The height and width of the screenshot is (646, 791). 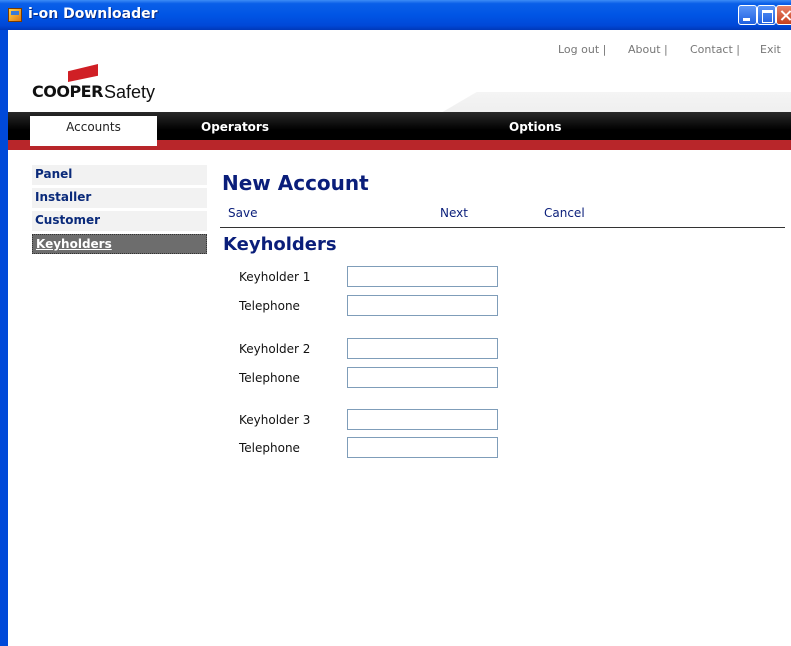 I want to click on next-button: Next, so click(x=454, y=213).